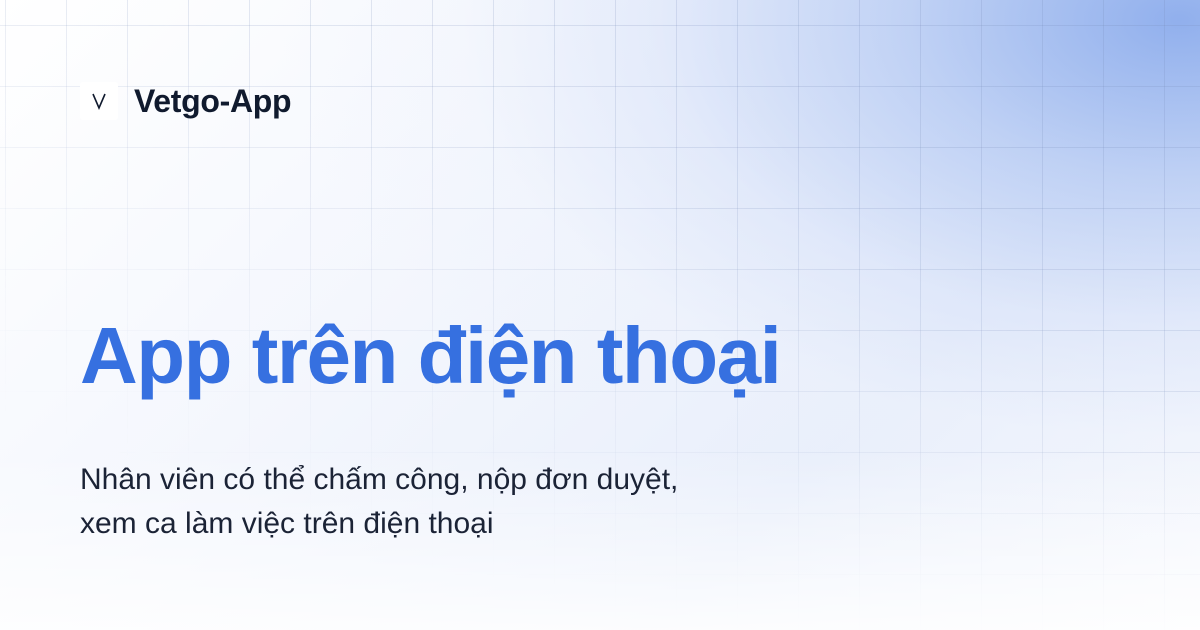  I want to click on page-title: App trên điện thoại, so click(431, 355).